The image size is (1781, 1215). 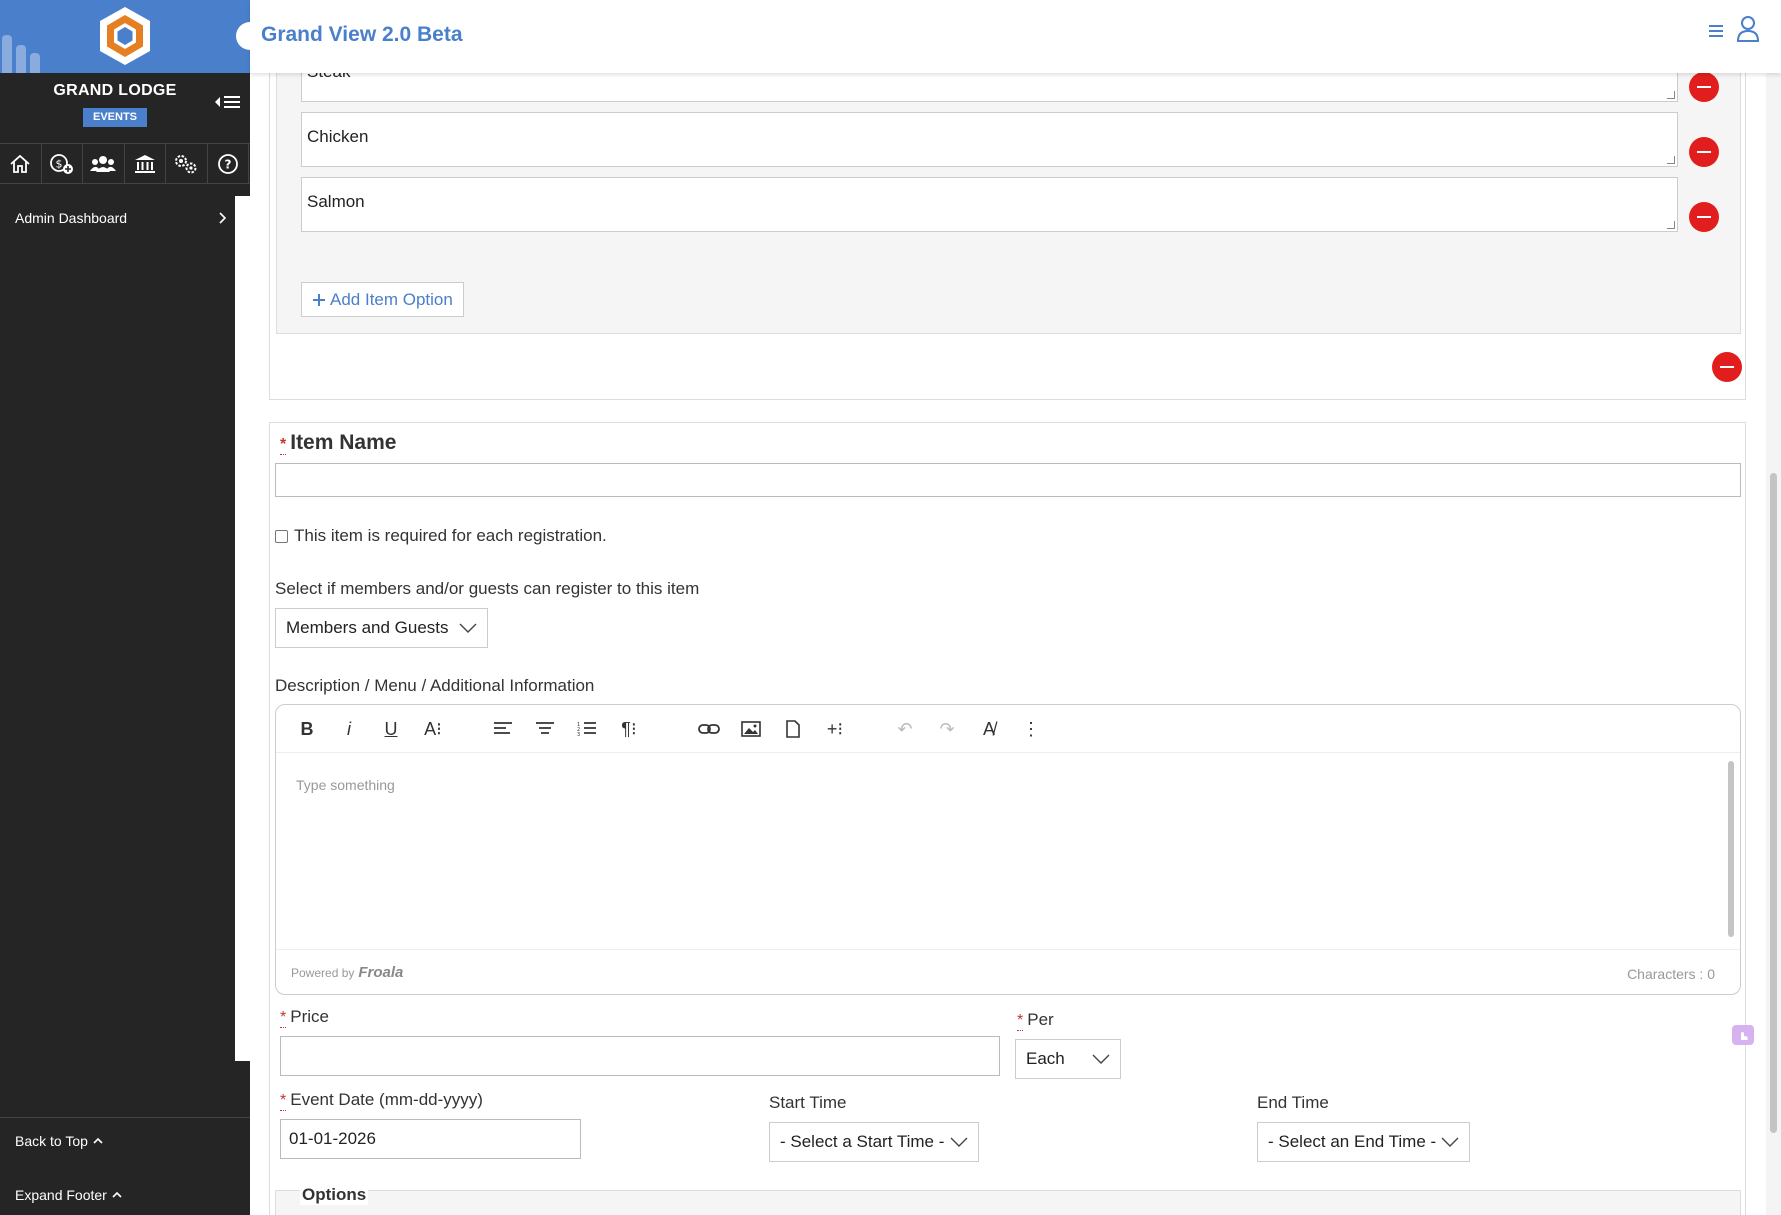 What do you see at coordinates (115, 90) in the screenshot?
I see `org-name: GRAND LODGE` at bounding box center [115, 90].